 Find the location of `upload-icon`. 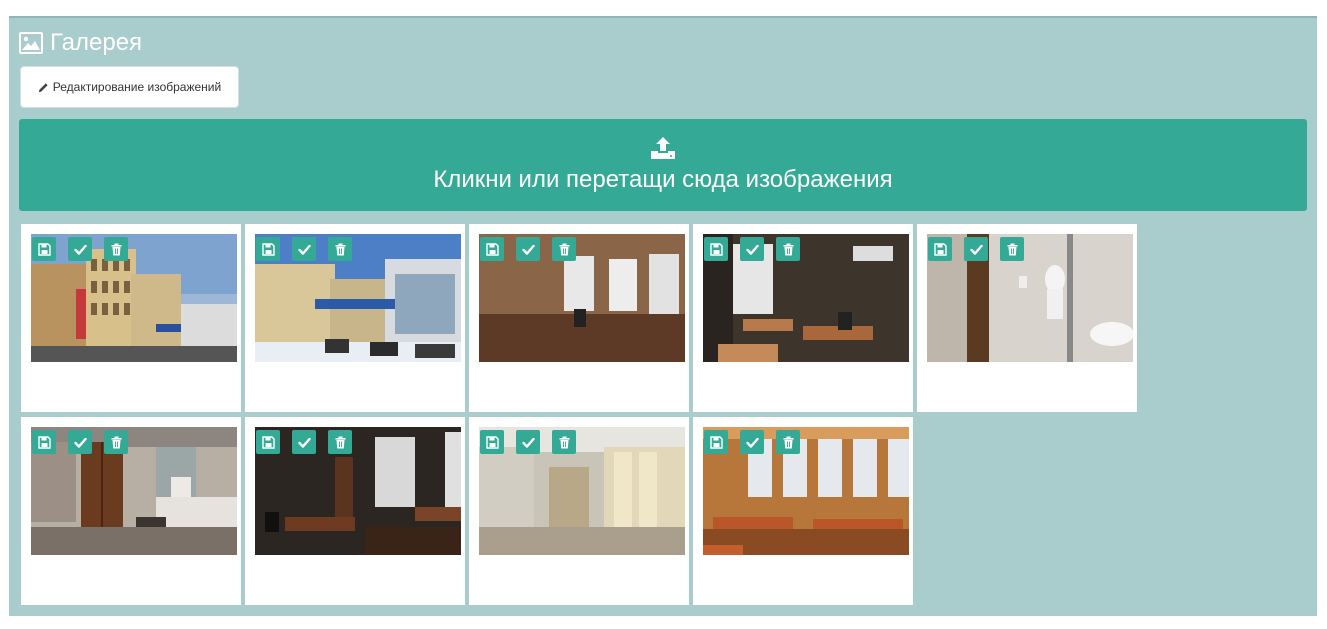

upload-icon is located at coordinates (663, 148).